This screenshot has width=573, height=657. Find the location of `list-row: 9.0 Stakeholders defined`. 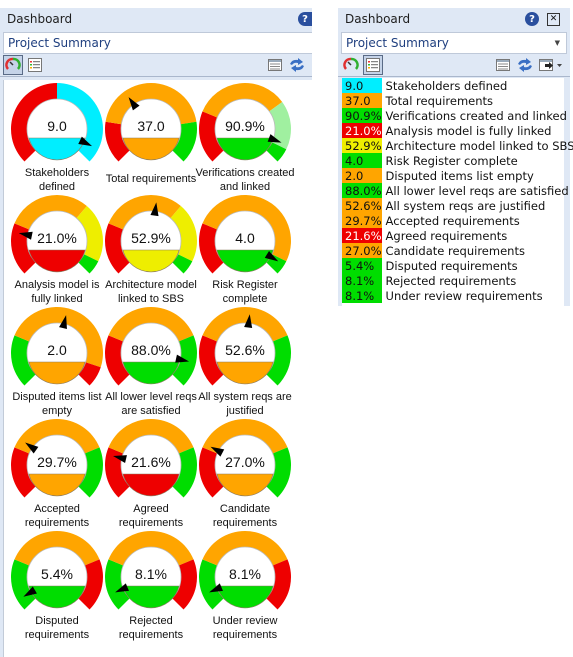

list-row: 9.0 Stakeholders defined is located at coordinates (457, 85).